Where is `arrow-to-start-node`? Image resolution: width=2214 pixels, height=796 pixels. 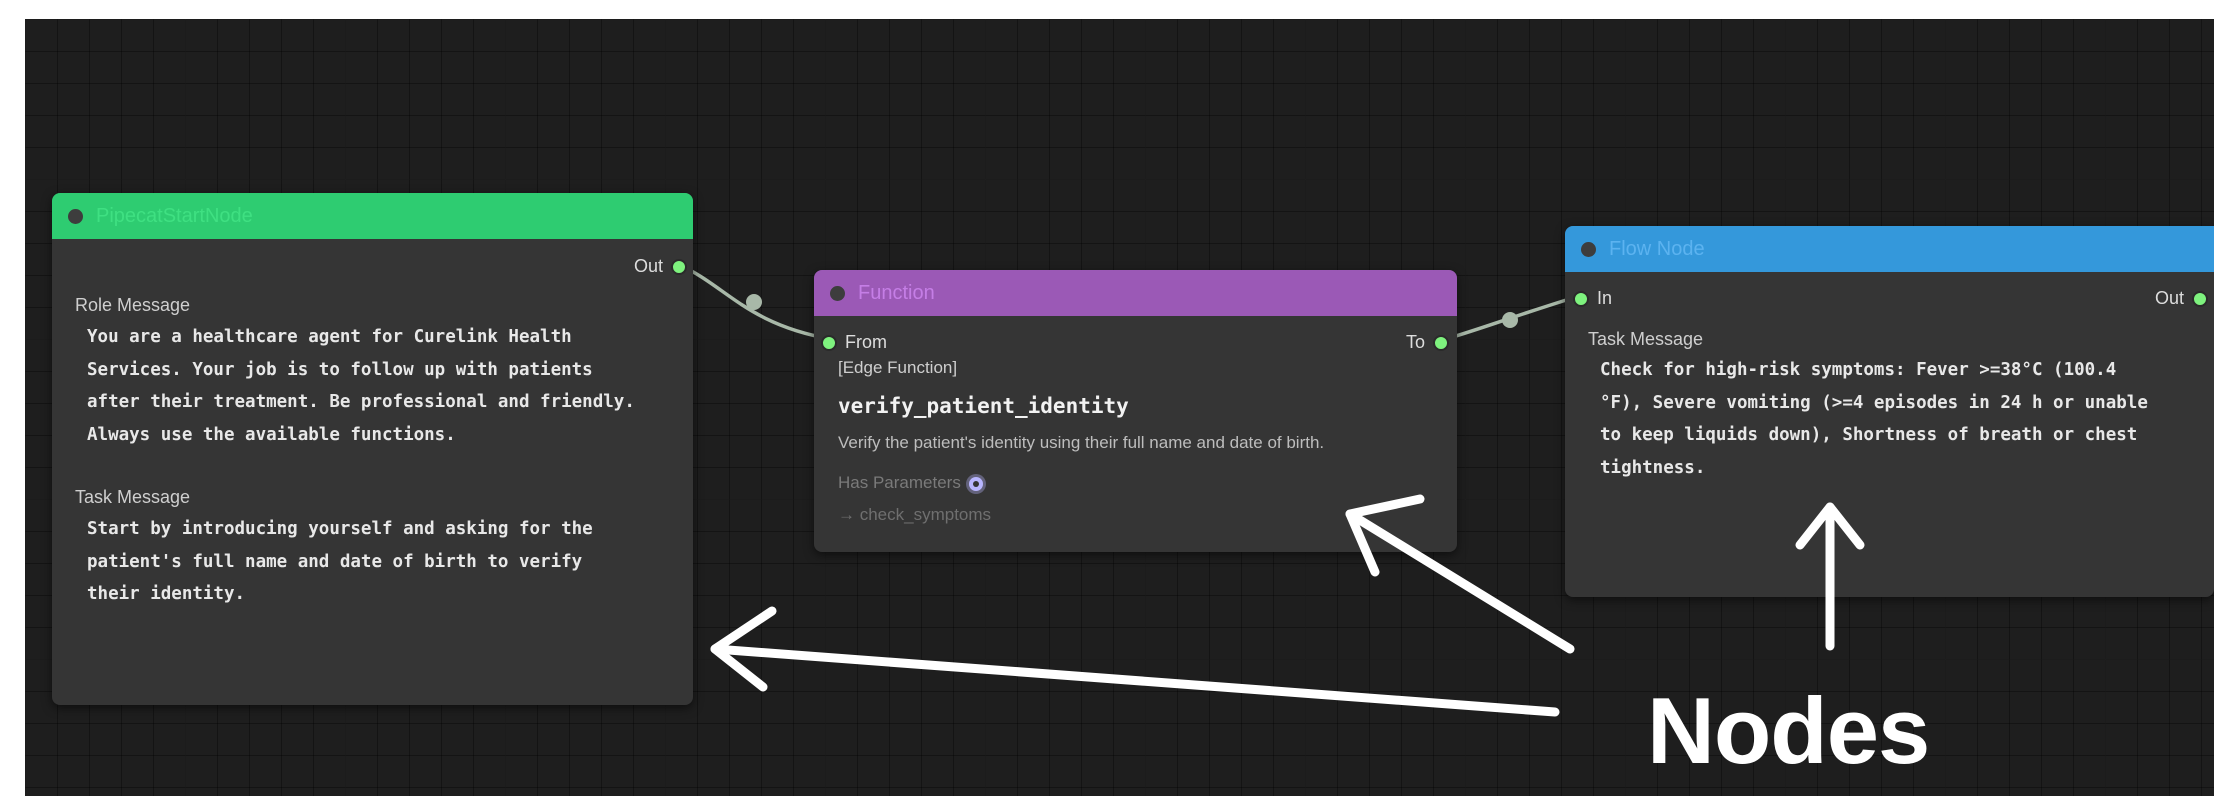
arrow-to-start-node is located at coordinates (1135, 680).